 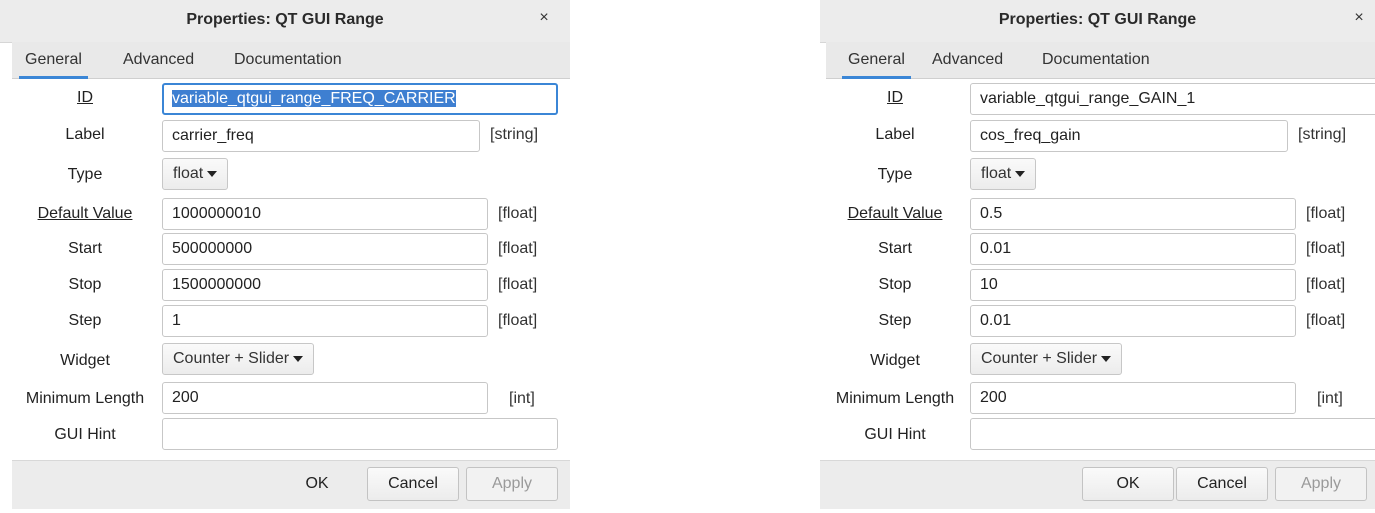 What do you see at coordinates (325, 285) in the screenshot?
I see `stop-field: 1500000000` at bounding box center [325, 285].